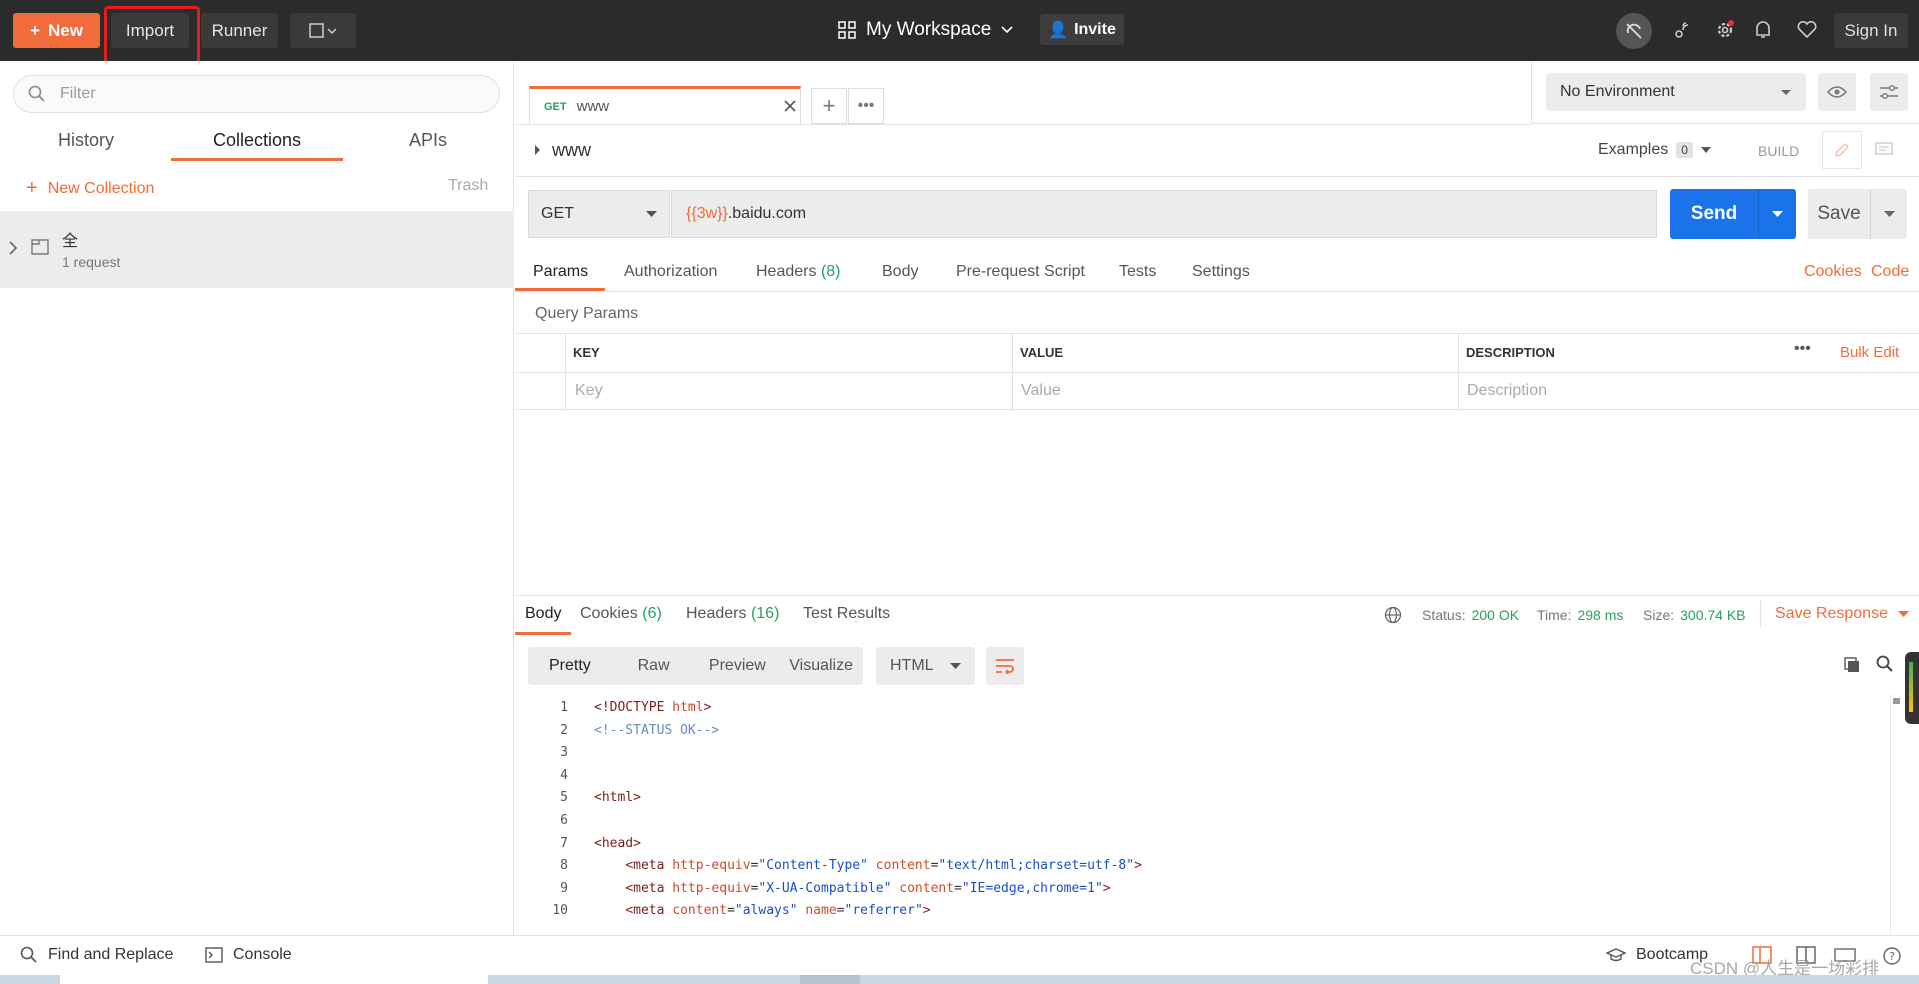  What do you see at coordinates (738, 666) in the screenshot?
I see `view-preview: Preview` at bounding box center [738, 666].